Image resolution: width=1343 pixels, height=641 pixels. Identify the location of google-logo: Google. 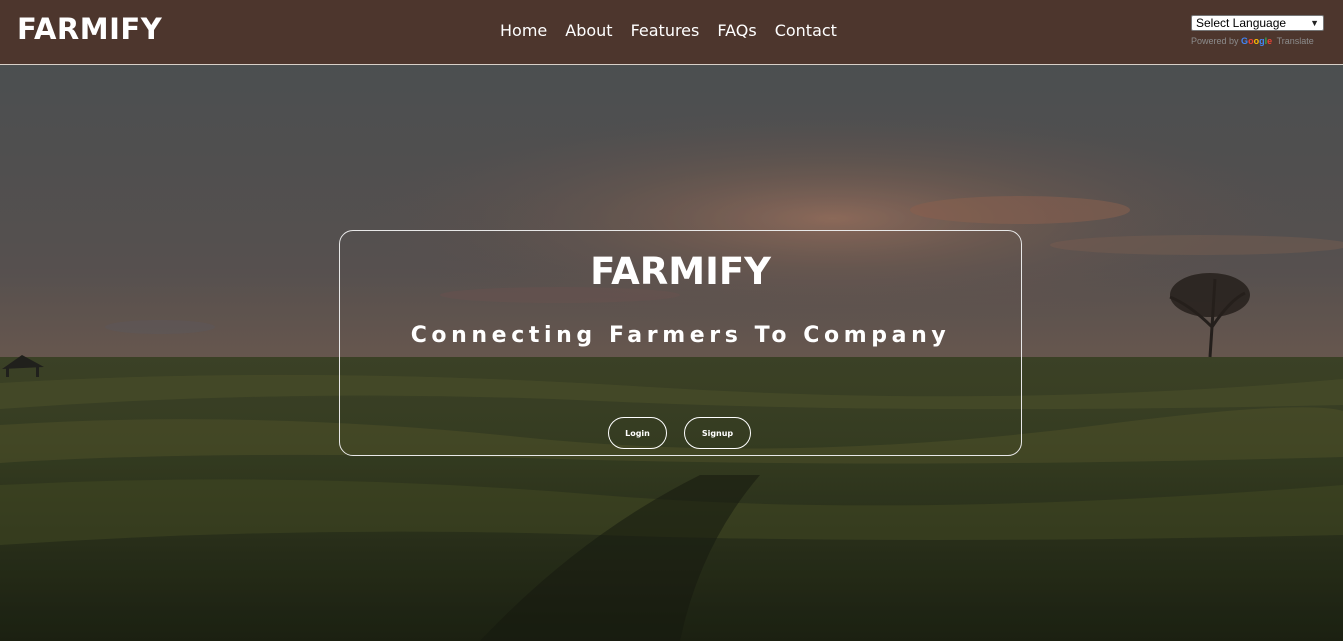
(1256, 41).